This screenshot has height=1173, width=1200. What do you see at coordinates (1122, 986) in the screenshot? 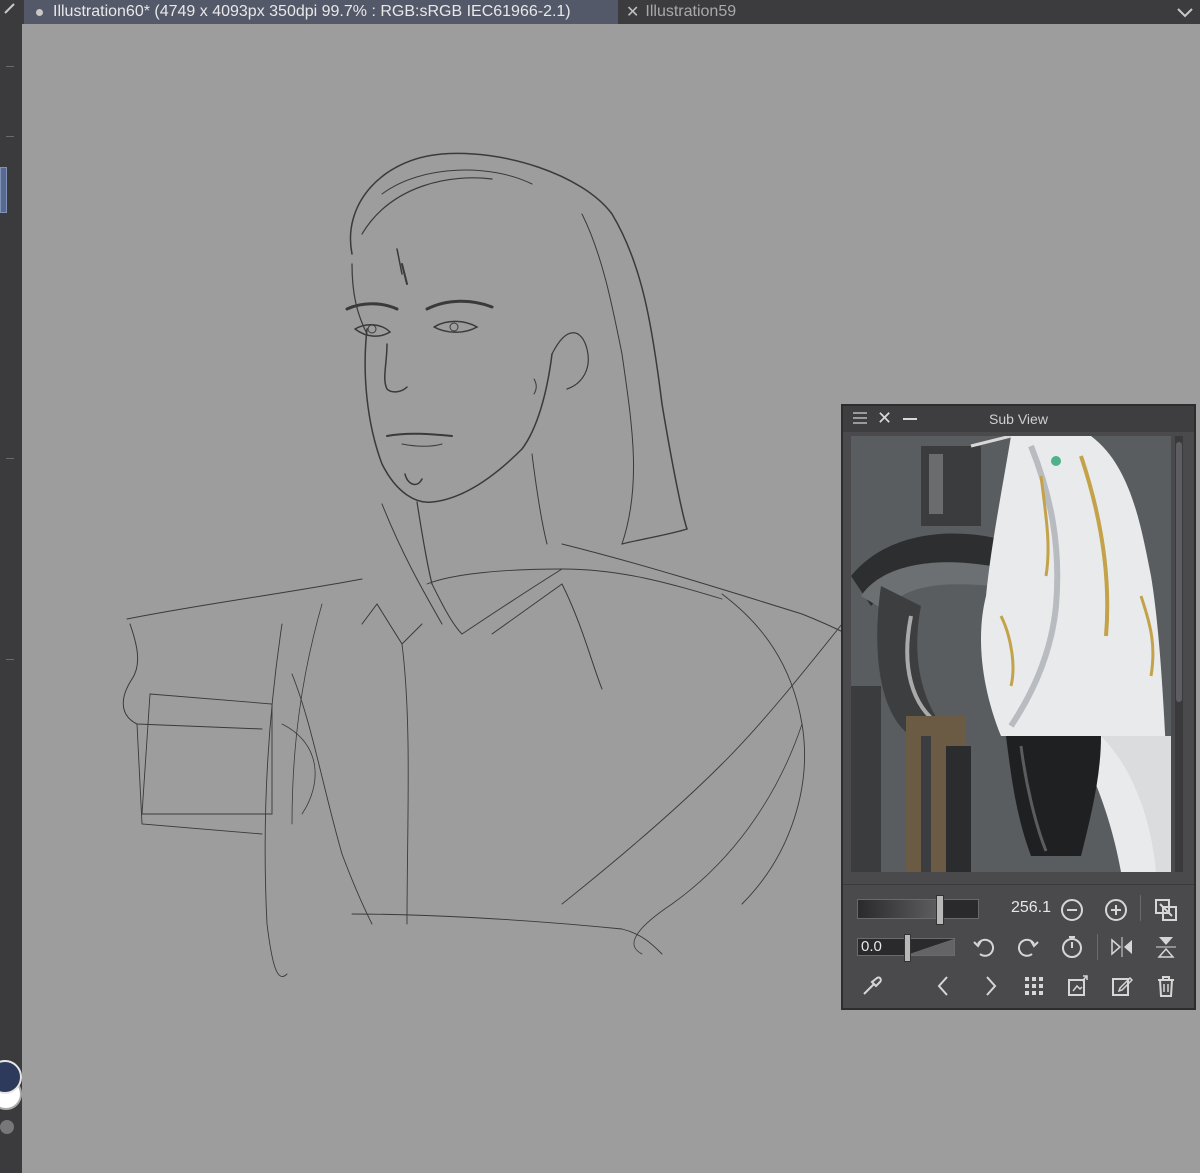
I see `edit-icon` at bounding box center [1122, 986].